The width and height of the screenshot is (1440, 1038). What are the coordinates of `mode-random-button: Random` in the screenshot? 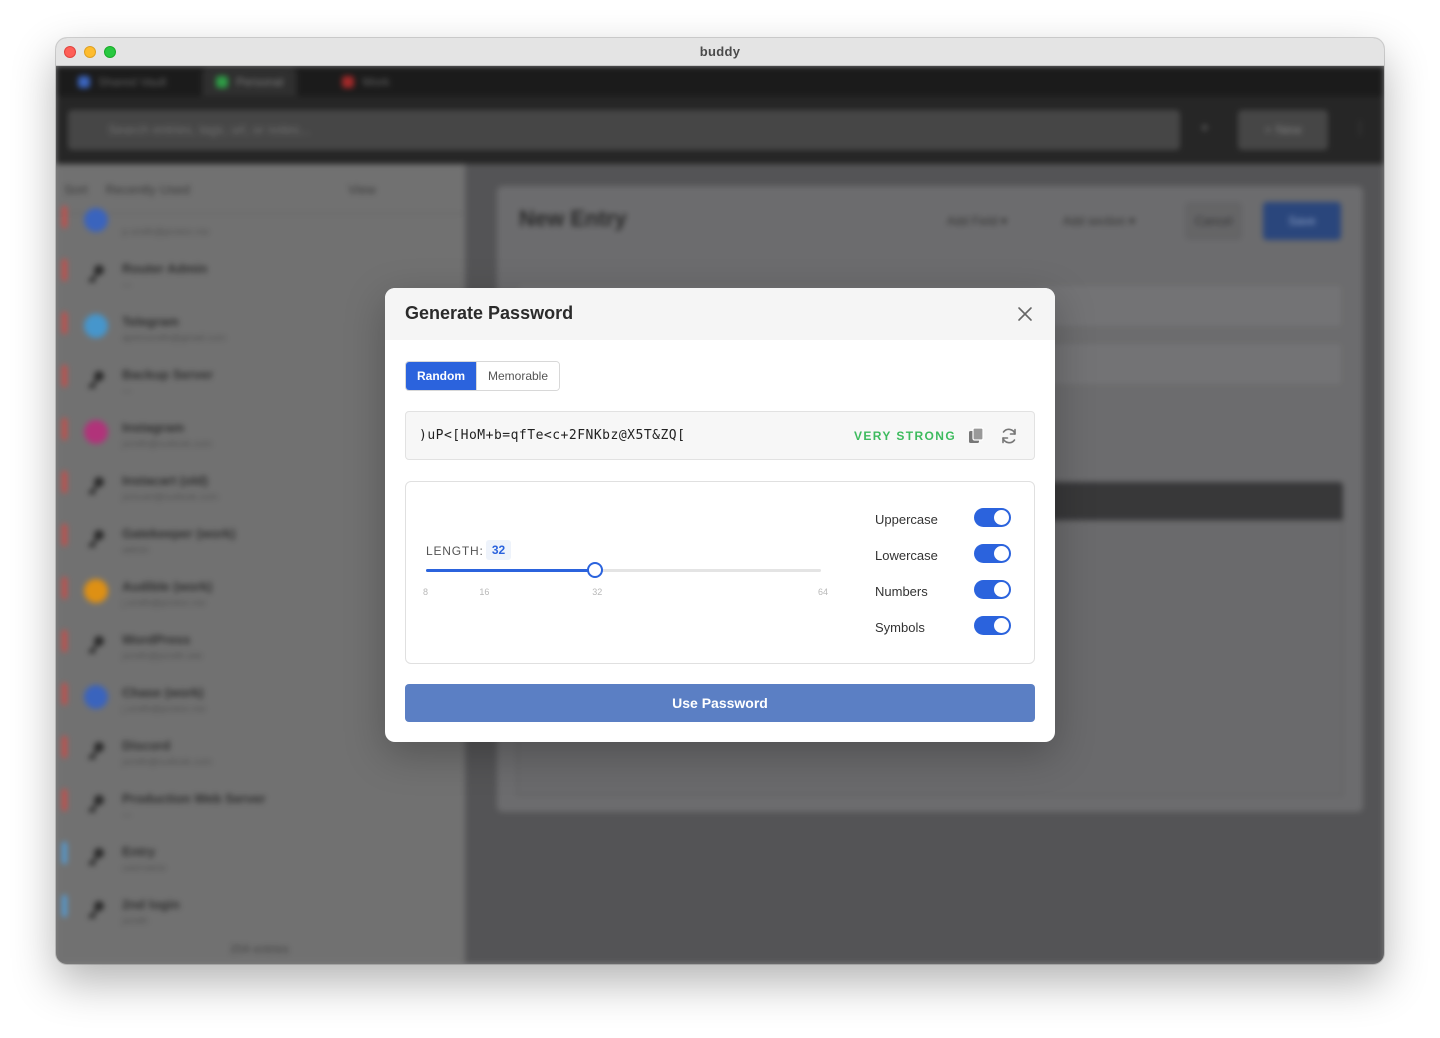 It's located at (441, 376).